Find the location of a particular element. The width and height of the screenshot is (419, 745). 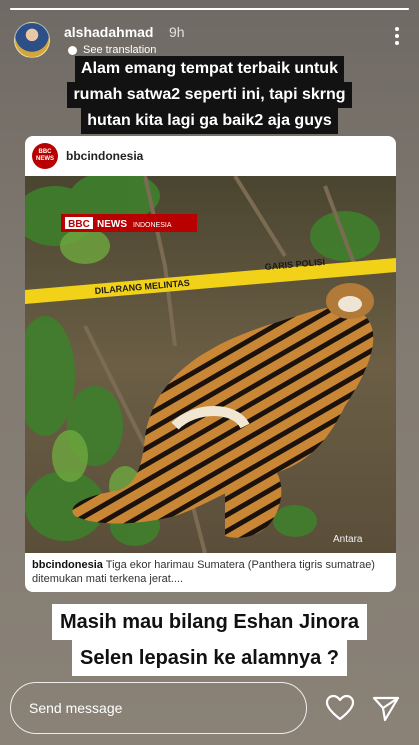

username: alshadahmad is located at coordinates (108, 32).